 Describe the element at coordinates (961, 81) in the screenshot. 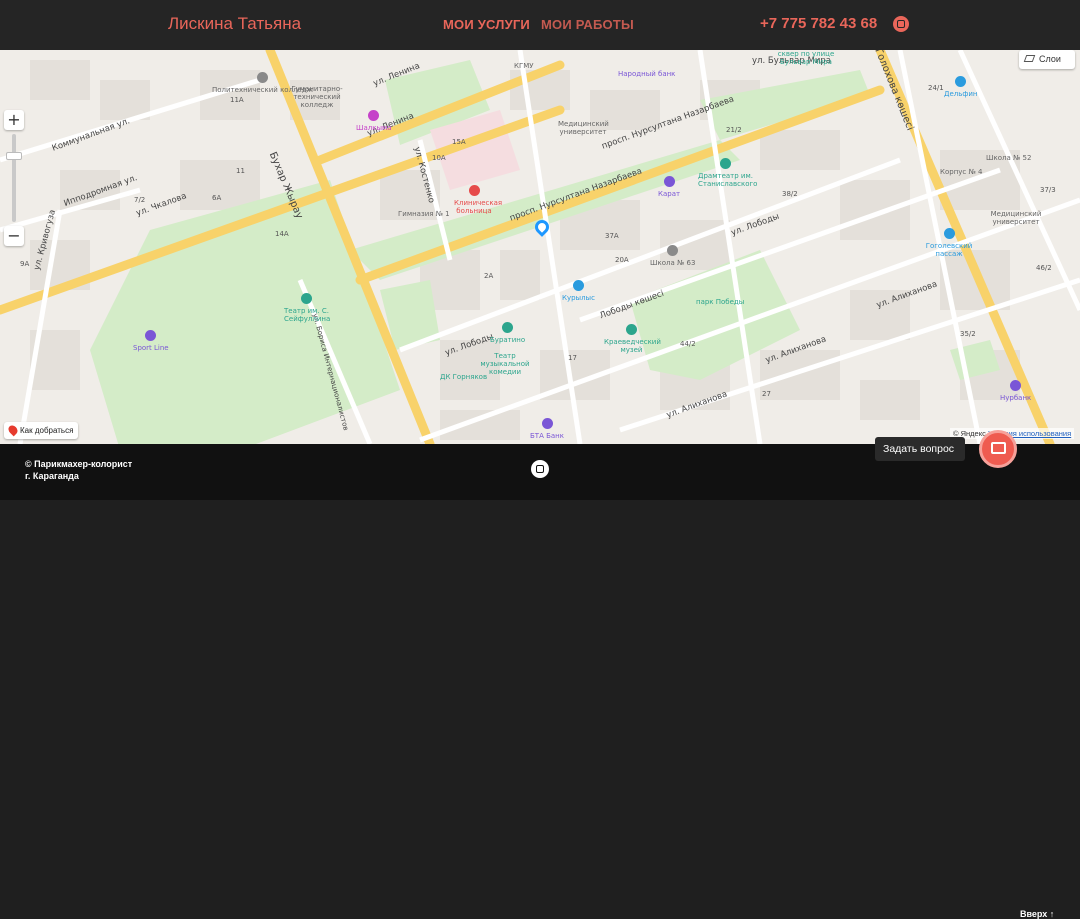

I see `pool-icon` at that location.